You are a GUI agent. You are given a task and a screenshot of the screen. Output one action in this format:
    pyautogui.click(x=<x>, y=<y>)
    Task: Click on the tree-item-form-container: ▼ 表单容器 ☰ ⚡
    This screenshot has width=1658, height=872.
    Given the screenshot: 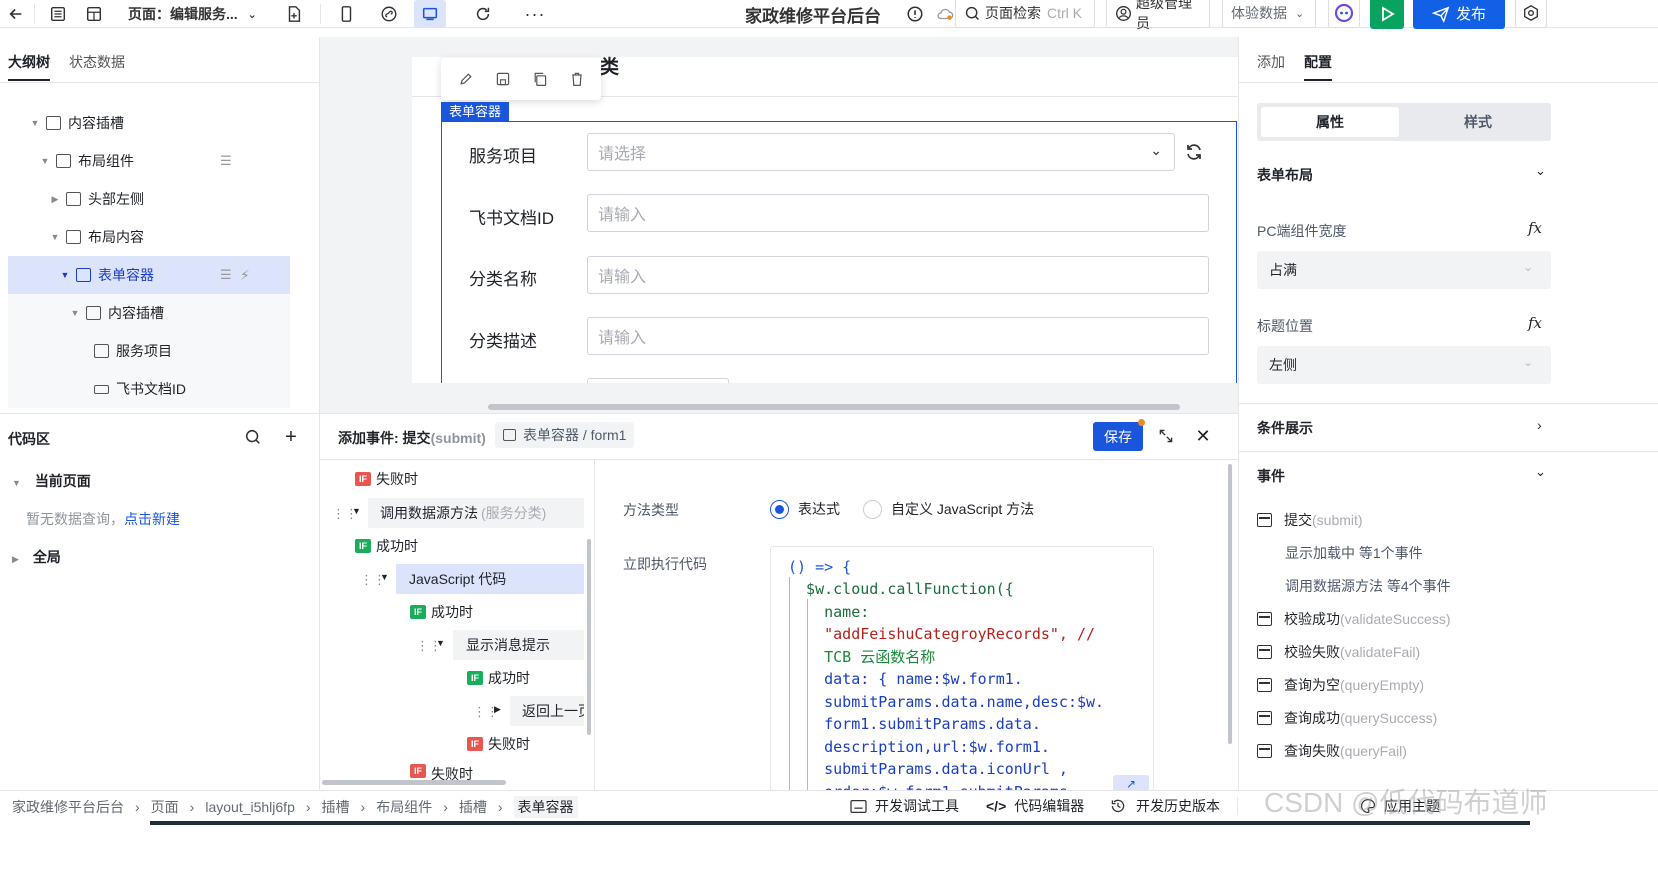 What is the action you would take?
    pyautogui.click(x=149, y=275)
    